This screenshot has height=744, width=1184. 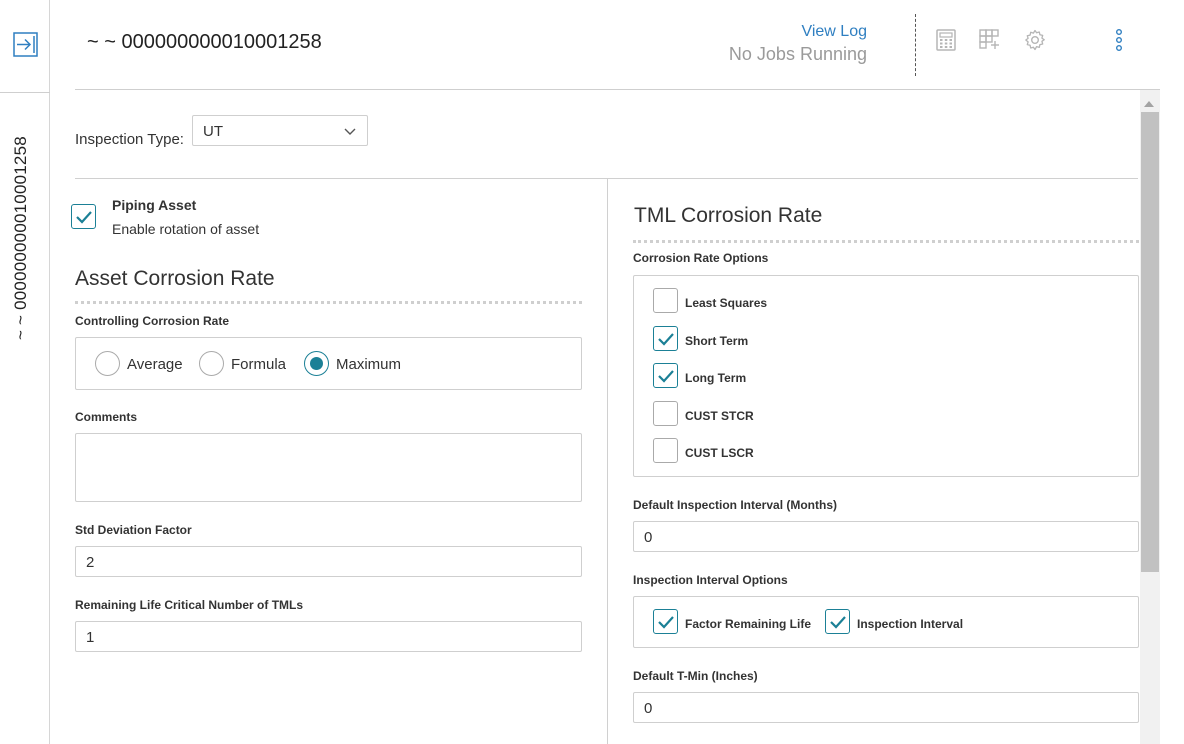 What do you see at coordinates (716, 378) in the screenshot?
I see `long-term-label: Long Term` at bounding box center [716, 378].